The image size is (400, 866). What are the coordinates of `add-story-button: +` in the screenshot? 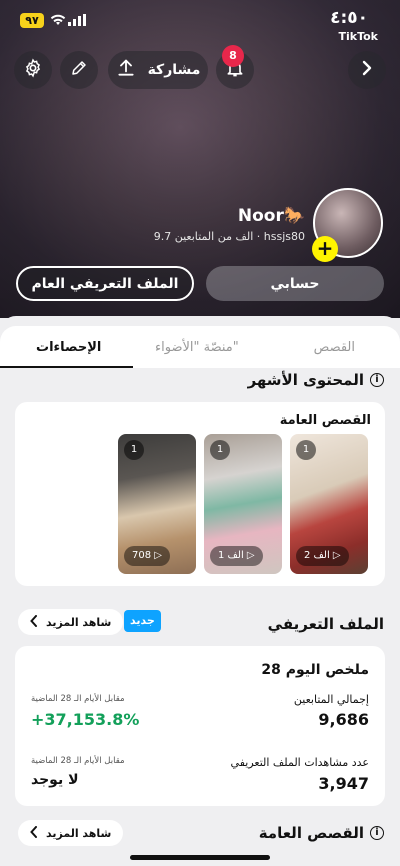 It's located at (325, 249).